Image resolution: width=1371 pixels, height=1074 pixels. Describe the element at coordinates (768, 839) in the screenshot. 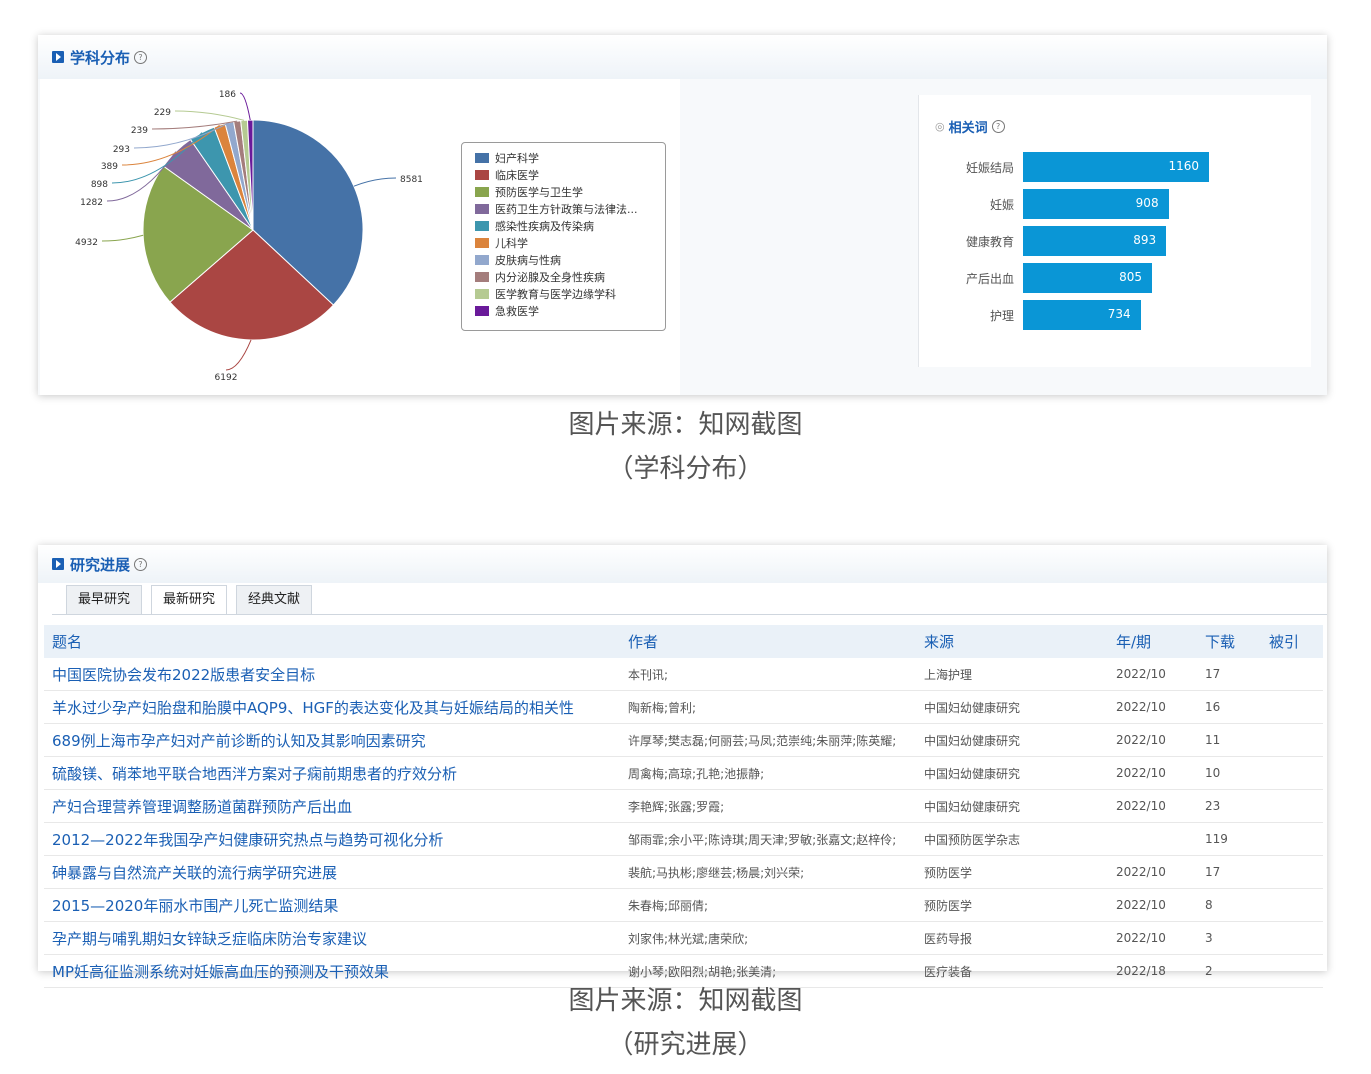

I see `cell-author: 邹雨霏;余小平;陈诗琪;周天津;罗敏;张嘉文;赵梓伶;` at that location.